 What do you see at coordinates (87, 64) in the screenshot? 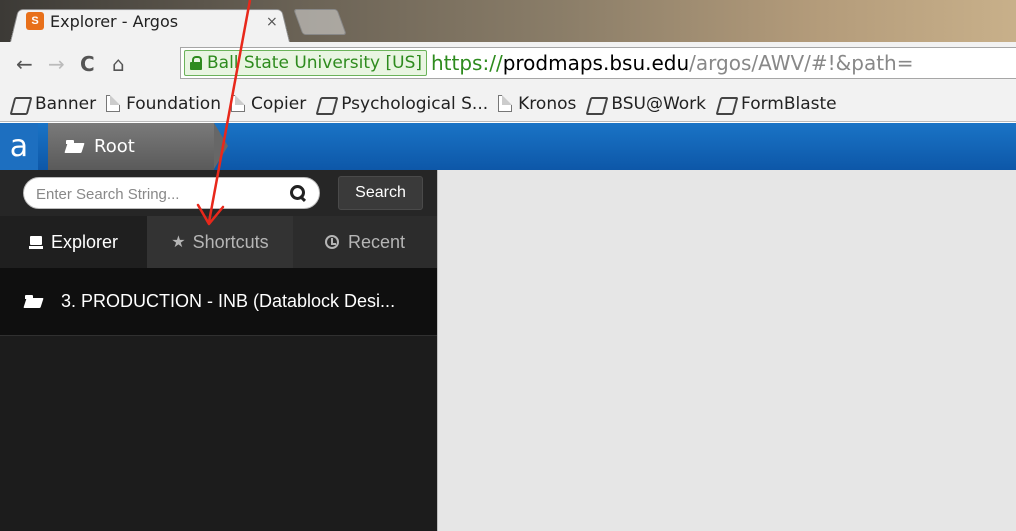
I see `reload-icon: C` at bounding box center [87, 64].